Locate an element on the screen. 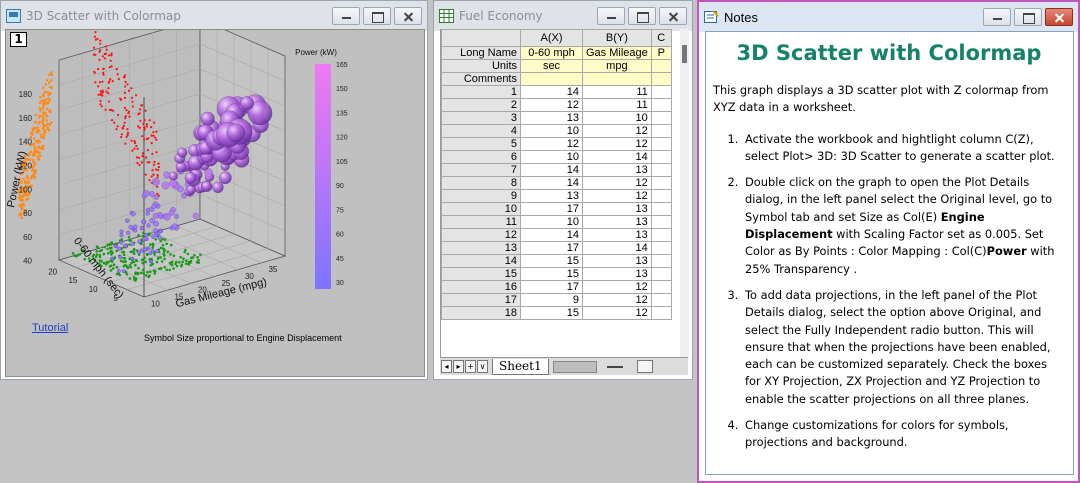  comments-a is located at coordinates (551, 79).